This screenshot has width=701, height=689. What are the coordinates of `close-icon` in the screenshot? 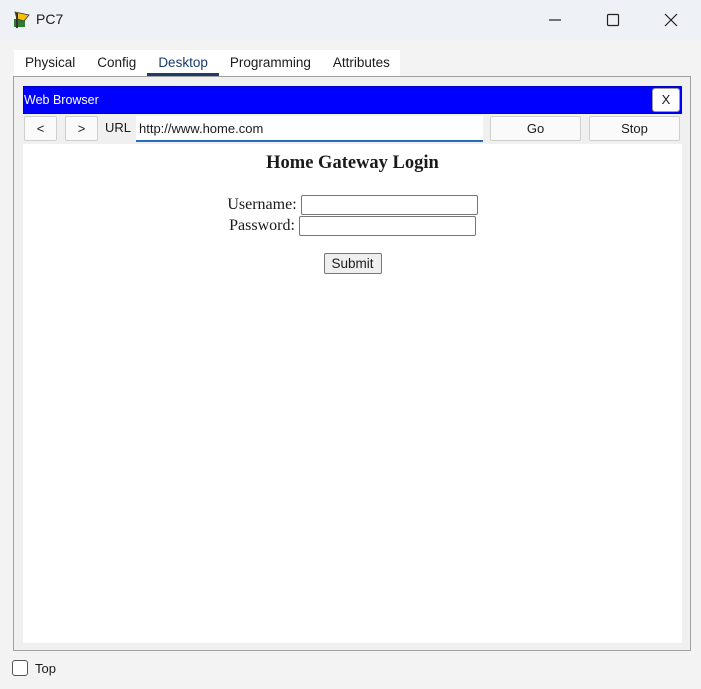 It's located at (671, 20).